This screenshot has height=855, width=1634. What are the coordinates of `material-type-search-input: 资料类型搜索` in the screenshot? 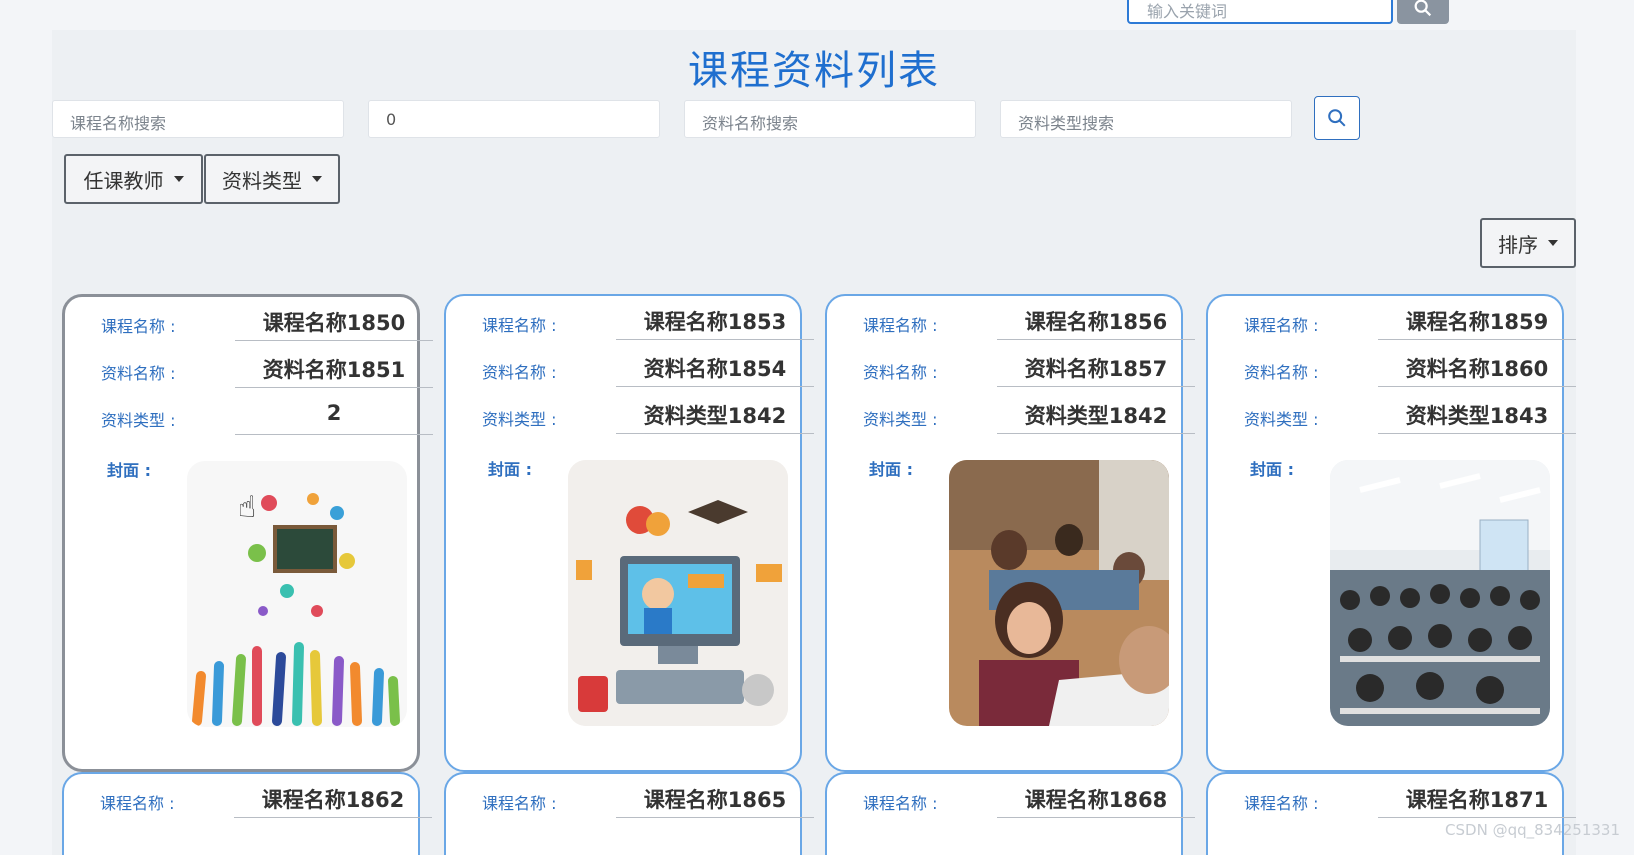 It's located at (1146, 119).